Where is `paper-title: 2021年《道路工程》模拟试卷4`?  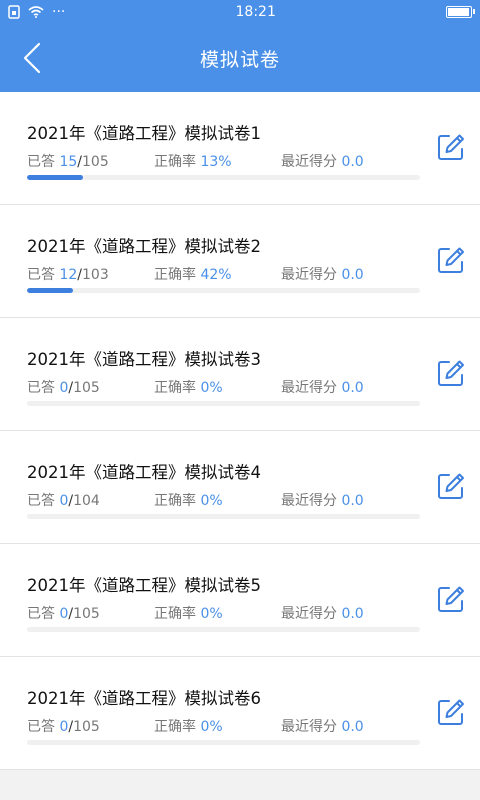
paper-title: 2021年《道路工程》模拟试卷4 is located at coordinates (144, 472).